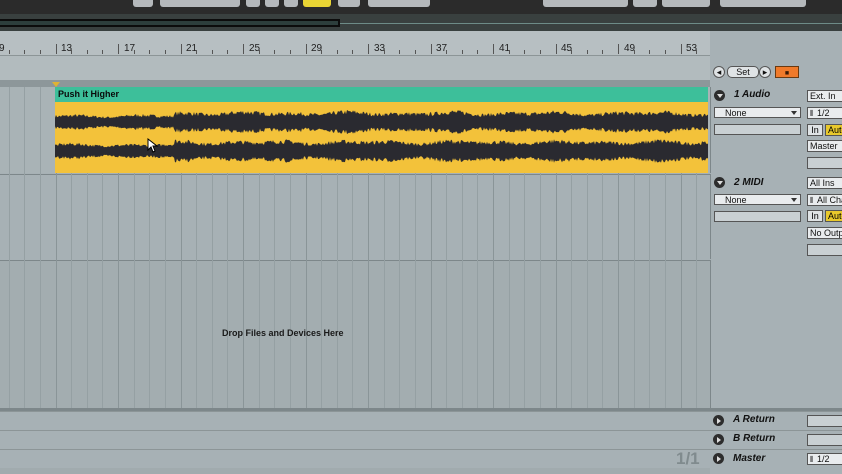  Describe the element at coordinates (200, 3) in the screenshot. I see `tempo-field` at that location.